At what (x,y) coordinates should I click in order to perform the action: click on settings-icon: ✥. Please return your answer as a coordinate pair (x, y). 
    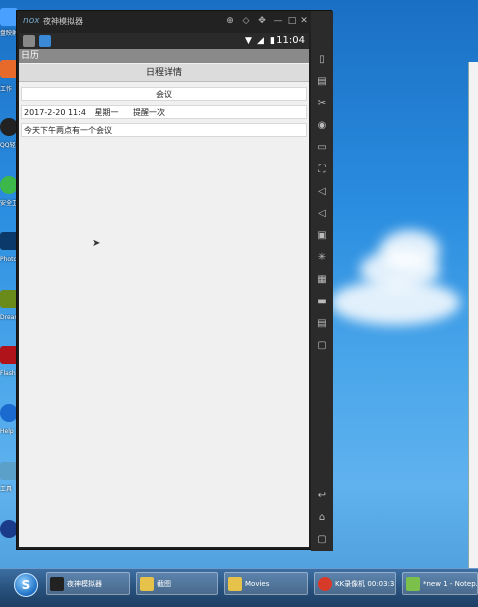
    Looking at the image, I should click on (262, 21).